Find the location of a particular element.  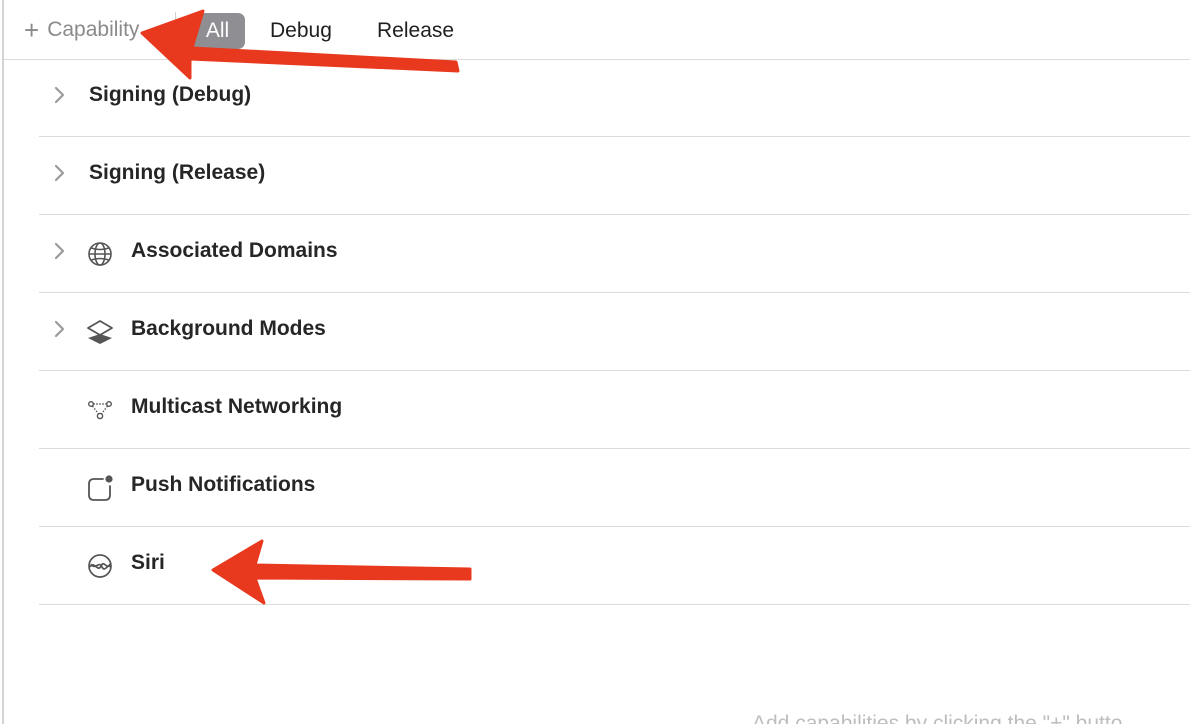

capability-row-push-notifications: Push Notifications is located at coordinates (614, 488).